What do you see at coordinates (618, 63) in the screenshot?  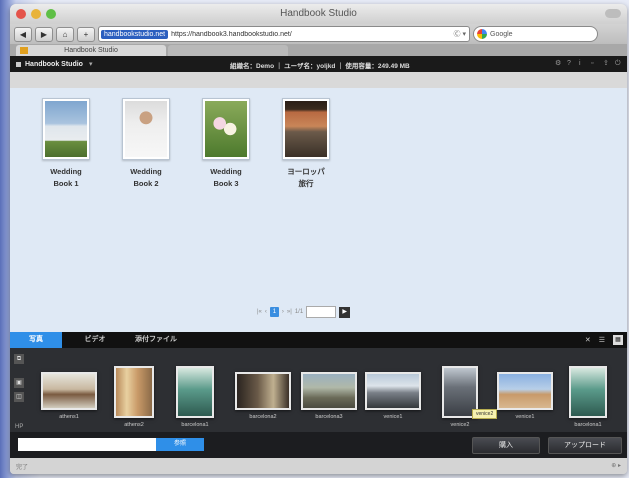 I see `logout-icon: ⏻` at bounding box center [618, 63].